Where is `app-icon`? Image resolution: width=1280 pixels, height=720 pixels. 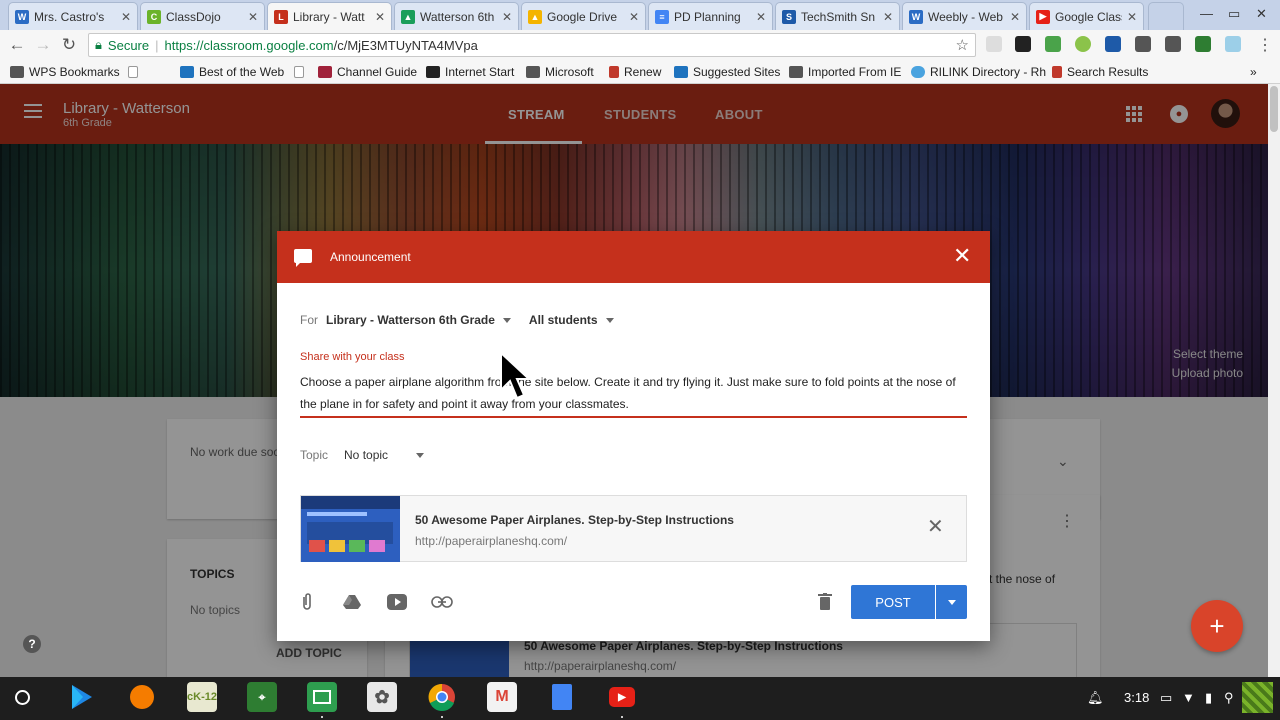
app-icon is located at coordinates (142, 697).